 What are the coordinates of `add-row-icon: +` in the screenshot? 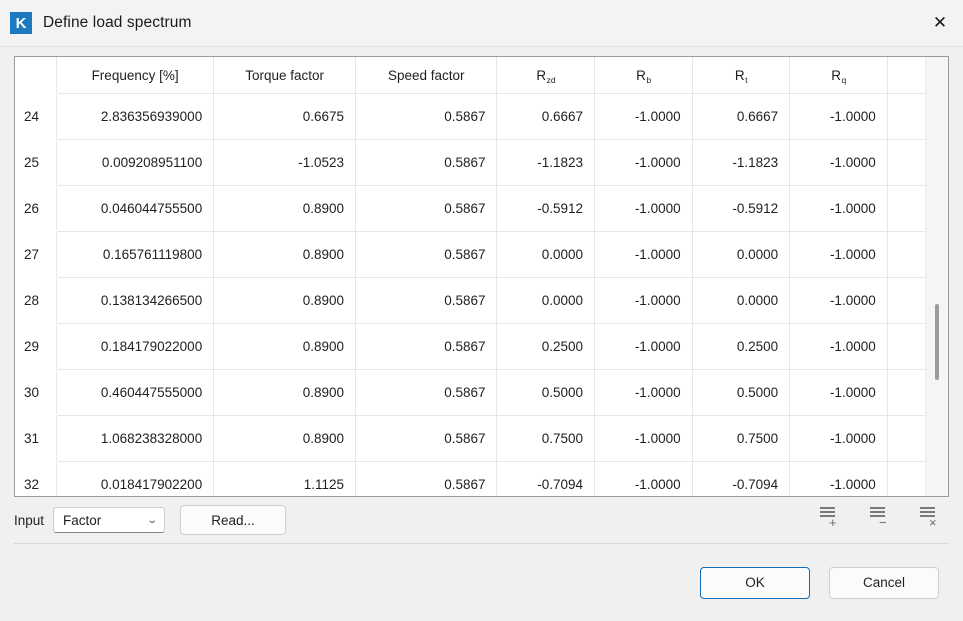 It's located at (831, 519).